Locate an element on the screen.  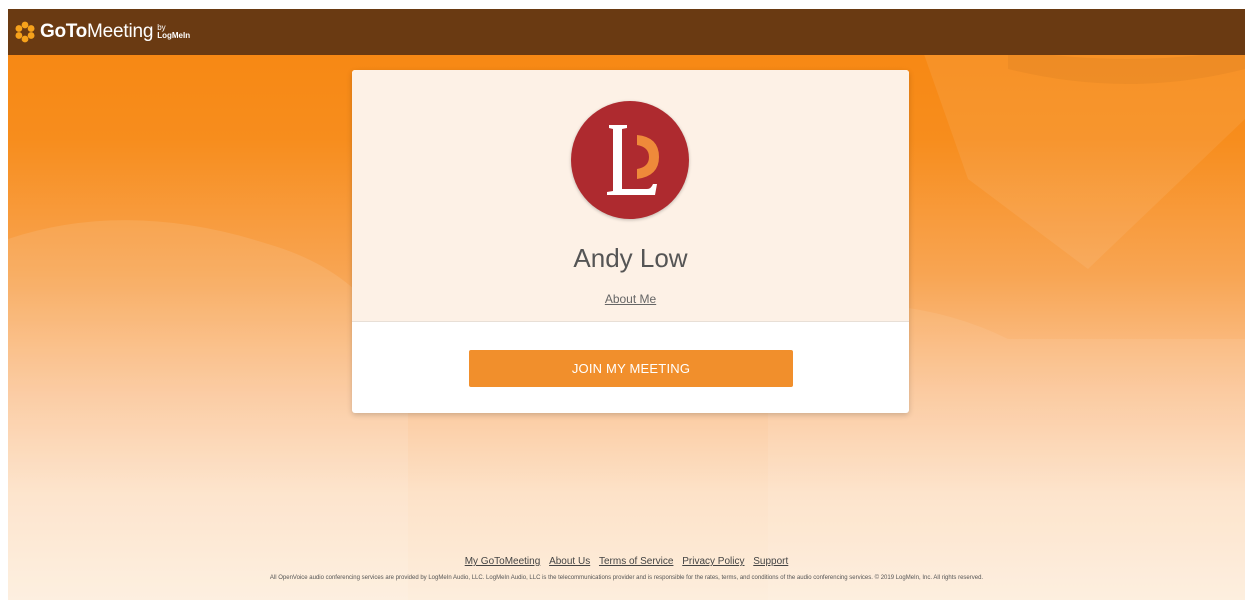
about-me-container: About Me is located at coordinates (630, 299).